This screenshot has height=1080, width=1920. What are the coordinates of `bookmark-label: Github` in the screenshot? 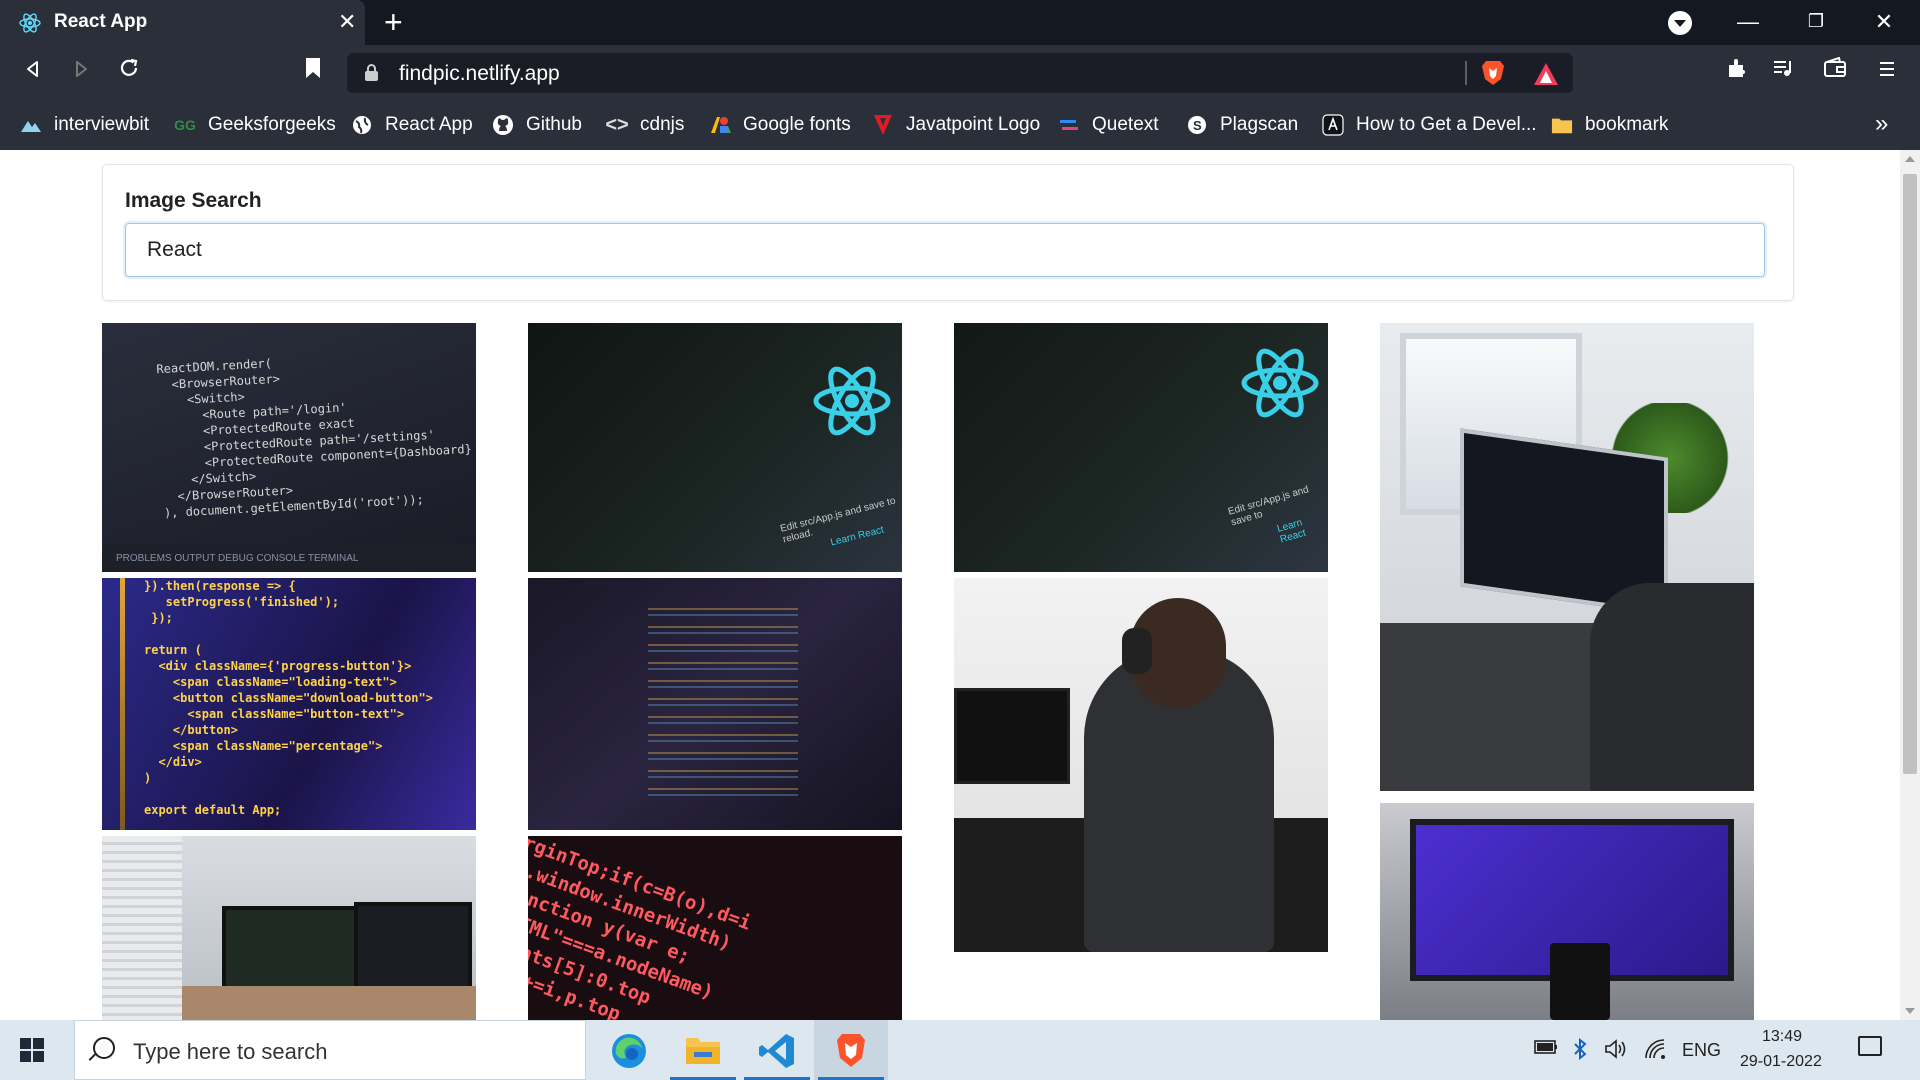 It's located at (554, 124).